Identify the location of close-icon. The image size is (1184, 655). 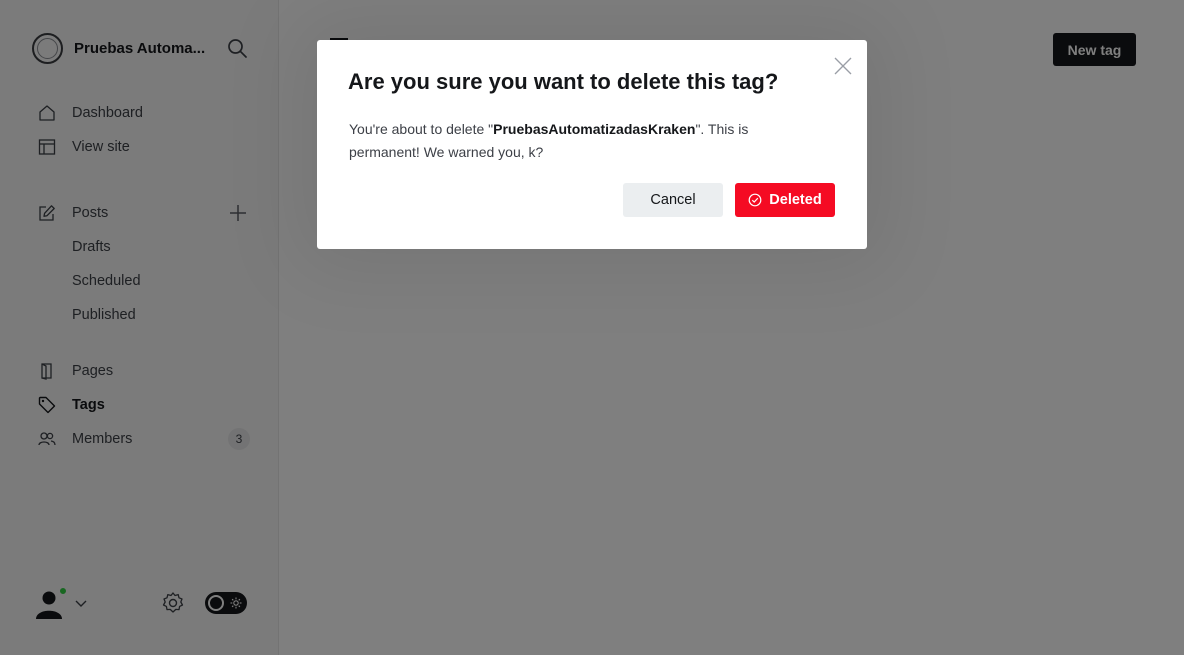
(843, 66).